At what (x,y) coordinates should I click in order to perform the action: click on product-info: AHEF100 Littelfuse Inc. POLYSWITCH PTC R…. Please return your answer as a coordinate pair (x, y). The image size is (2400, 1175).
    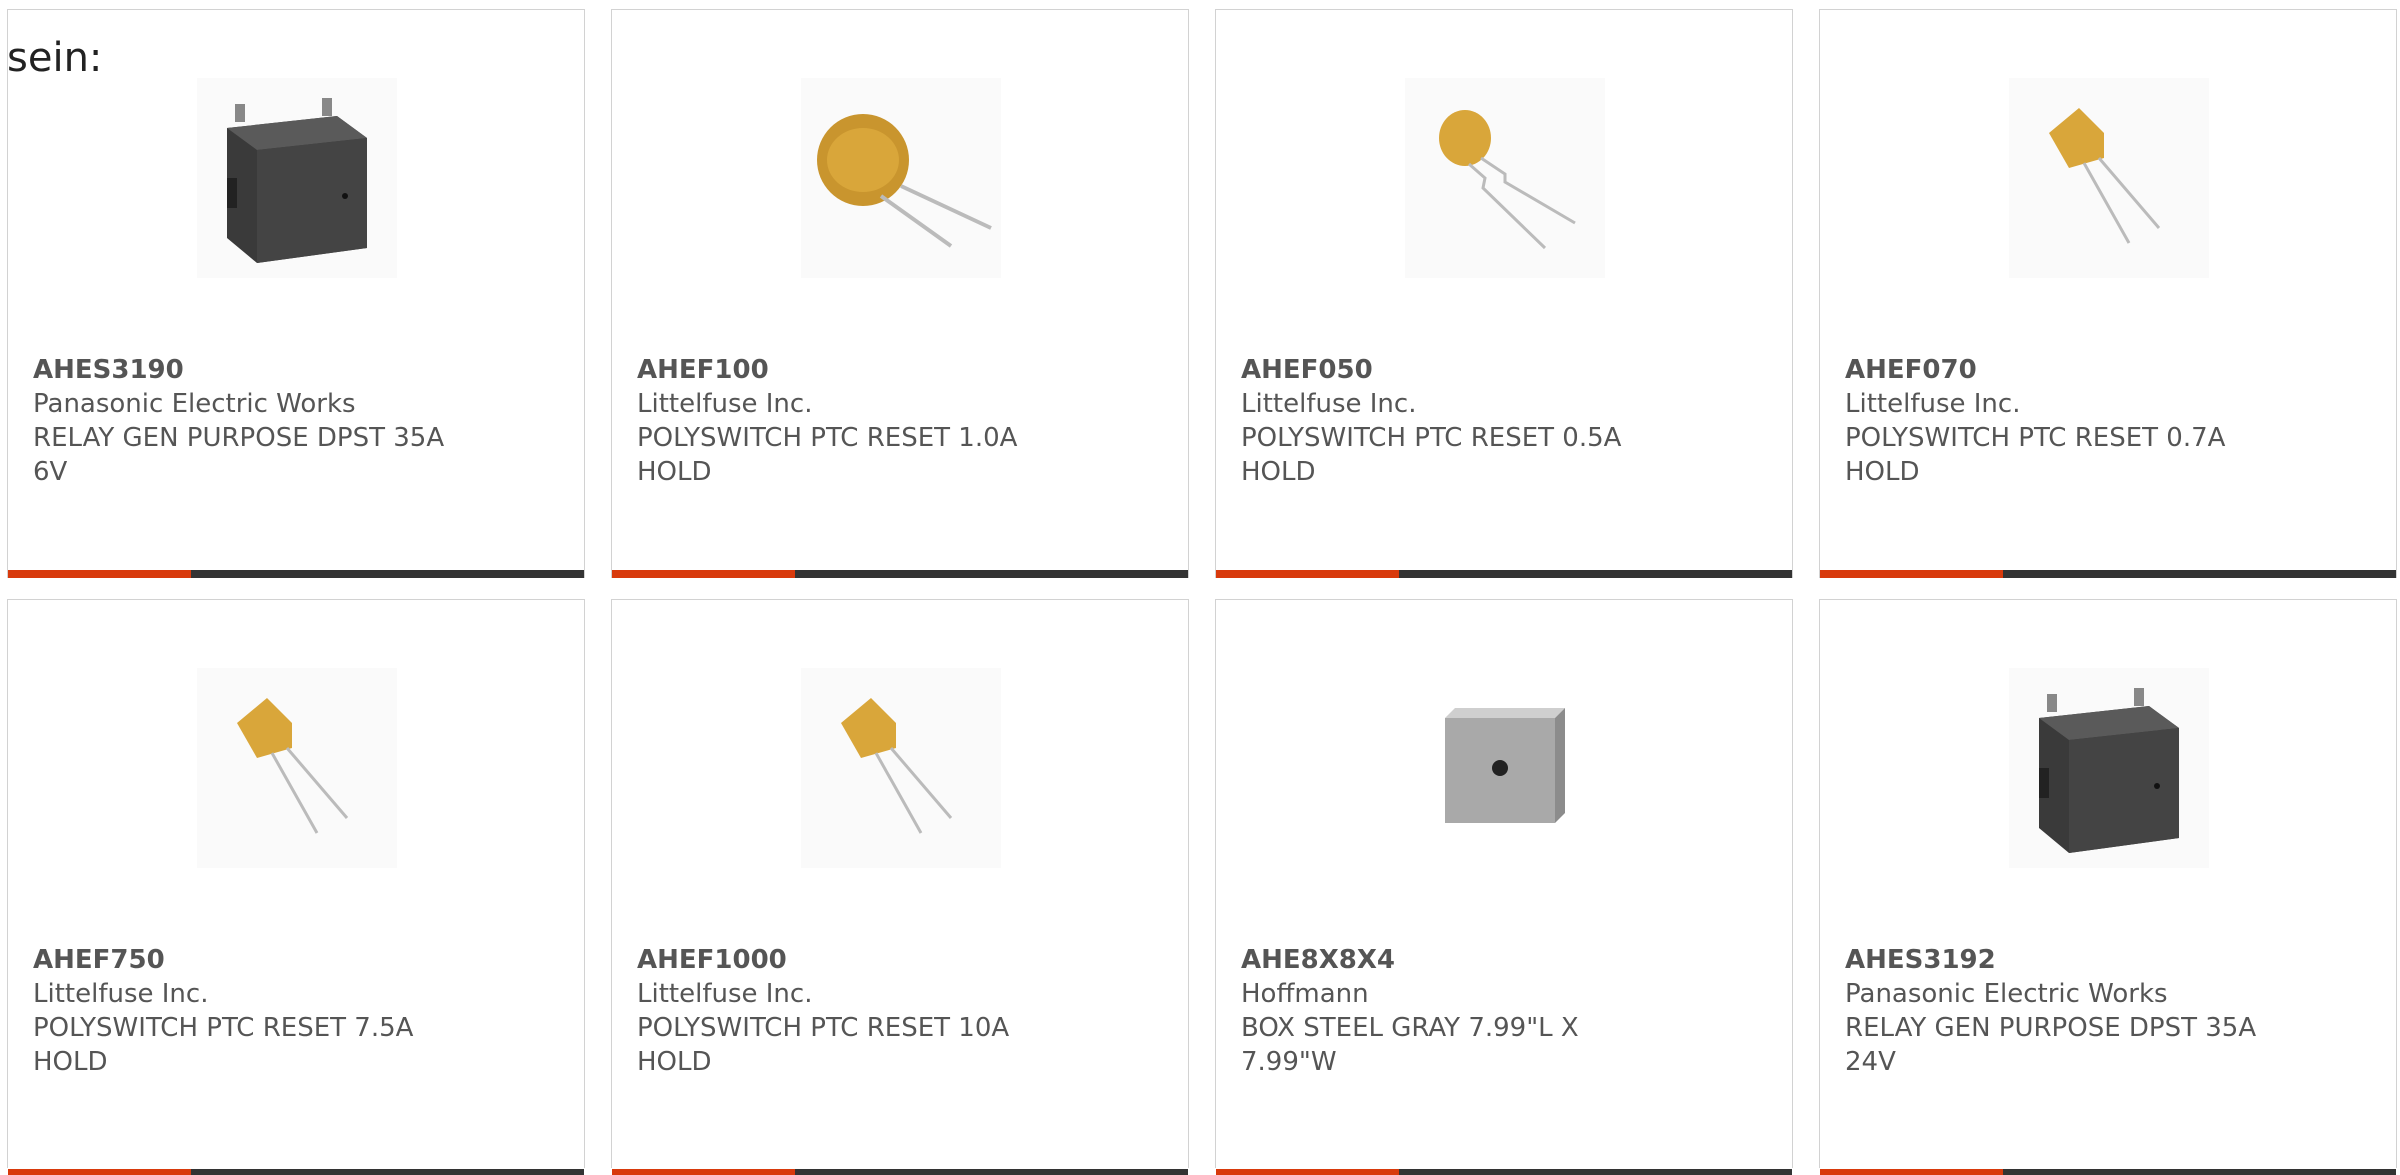
    Looking at the image, I should click on (857, 421).